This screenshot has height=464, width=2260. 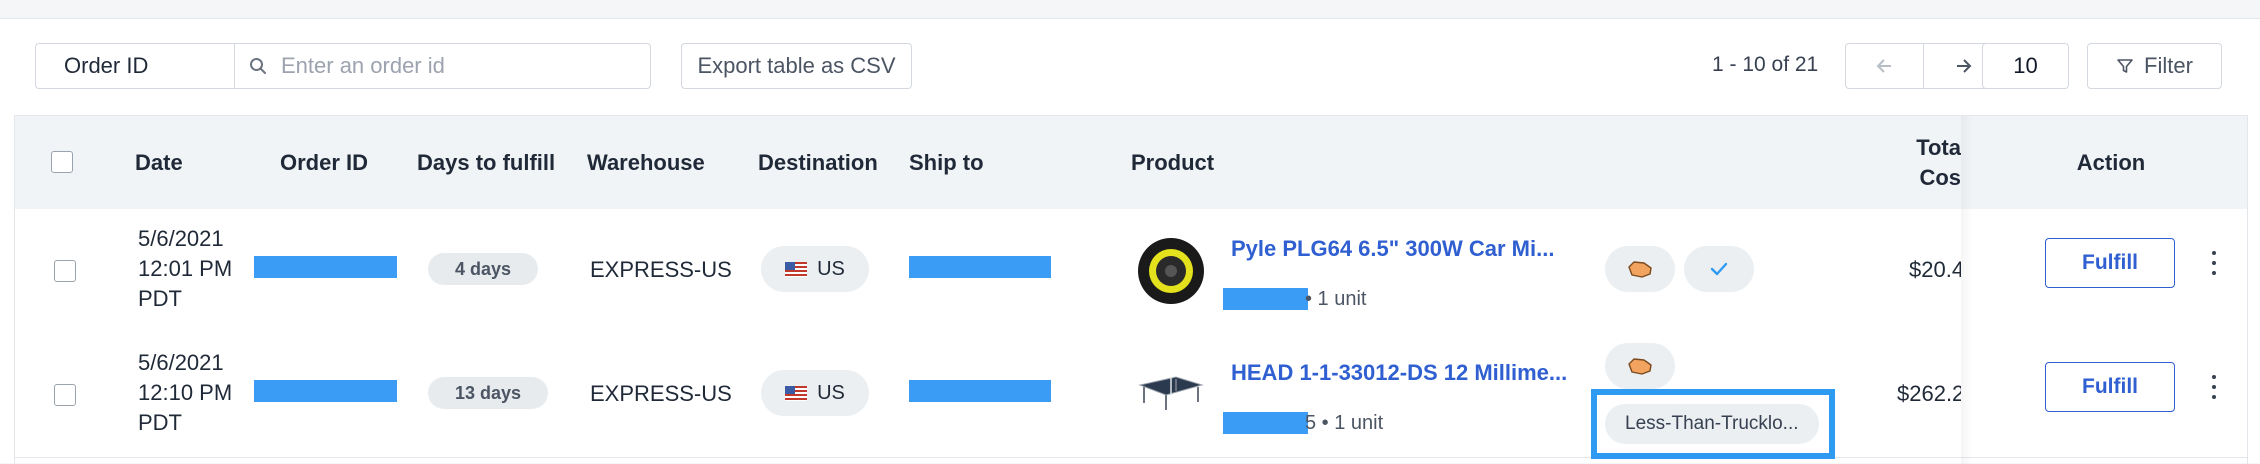 What do you see at coordinates (324, 162) in the screenshot?
I see `column-header-order-id: Order ID` at bounding box center [324, 162].